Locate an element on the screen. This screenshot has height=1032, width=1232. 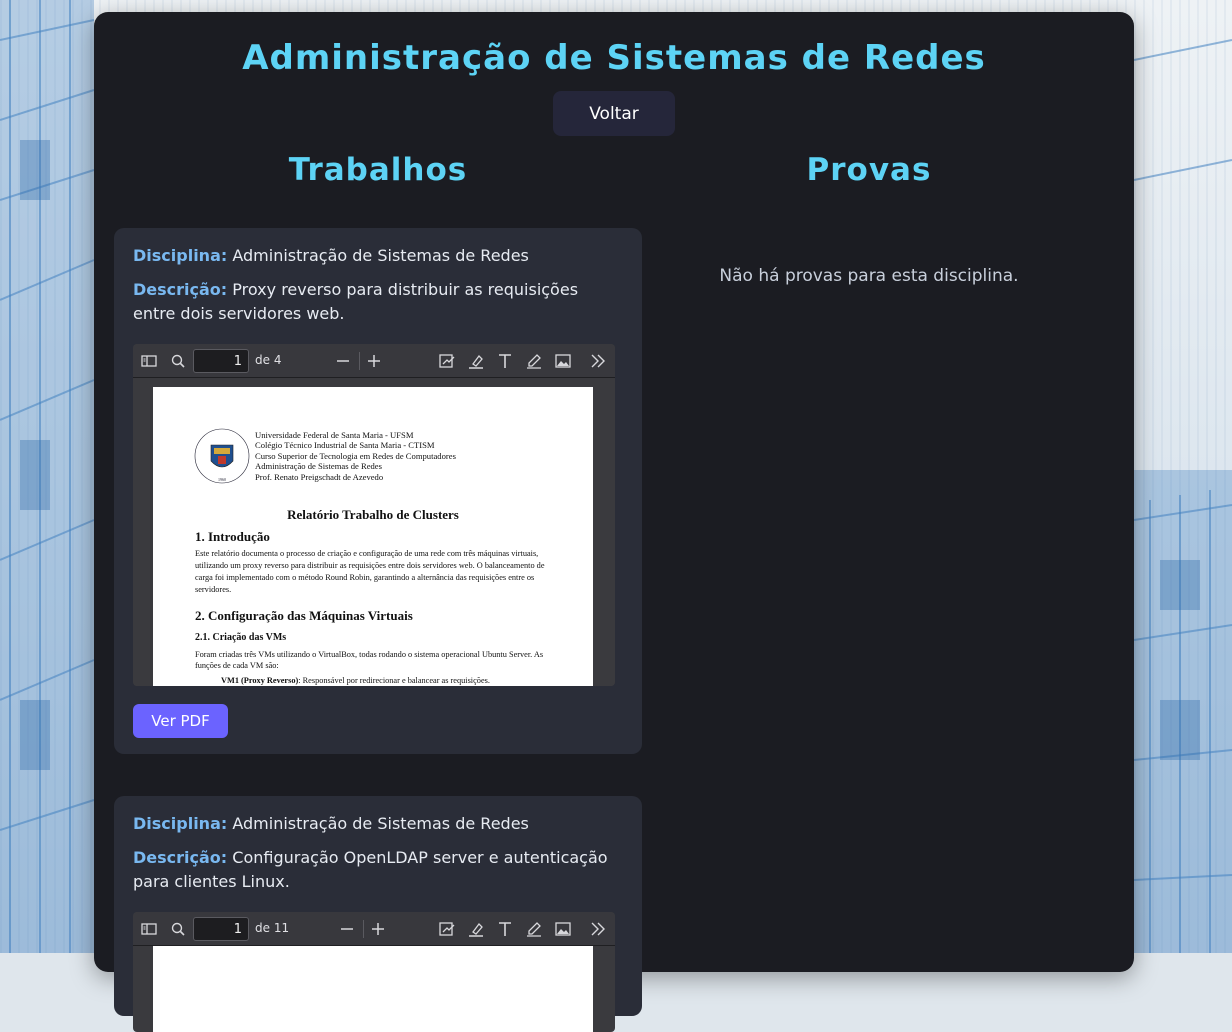
pdf-toolbar: de 11 is located at coordinates (374, 929).